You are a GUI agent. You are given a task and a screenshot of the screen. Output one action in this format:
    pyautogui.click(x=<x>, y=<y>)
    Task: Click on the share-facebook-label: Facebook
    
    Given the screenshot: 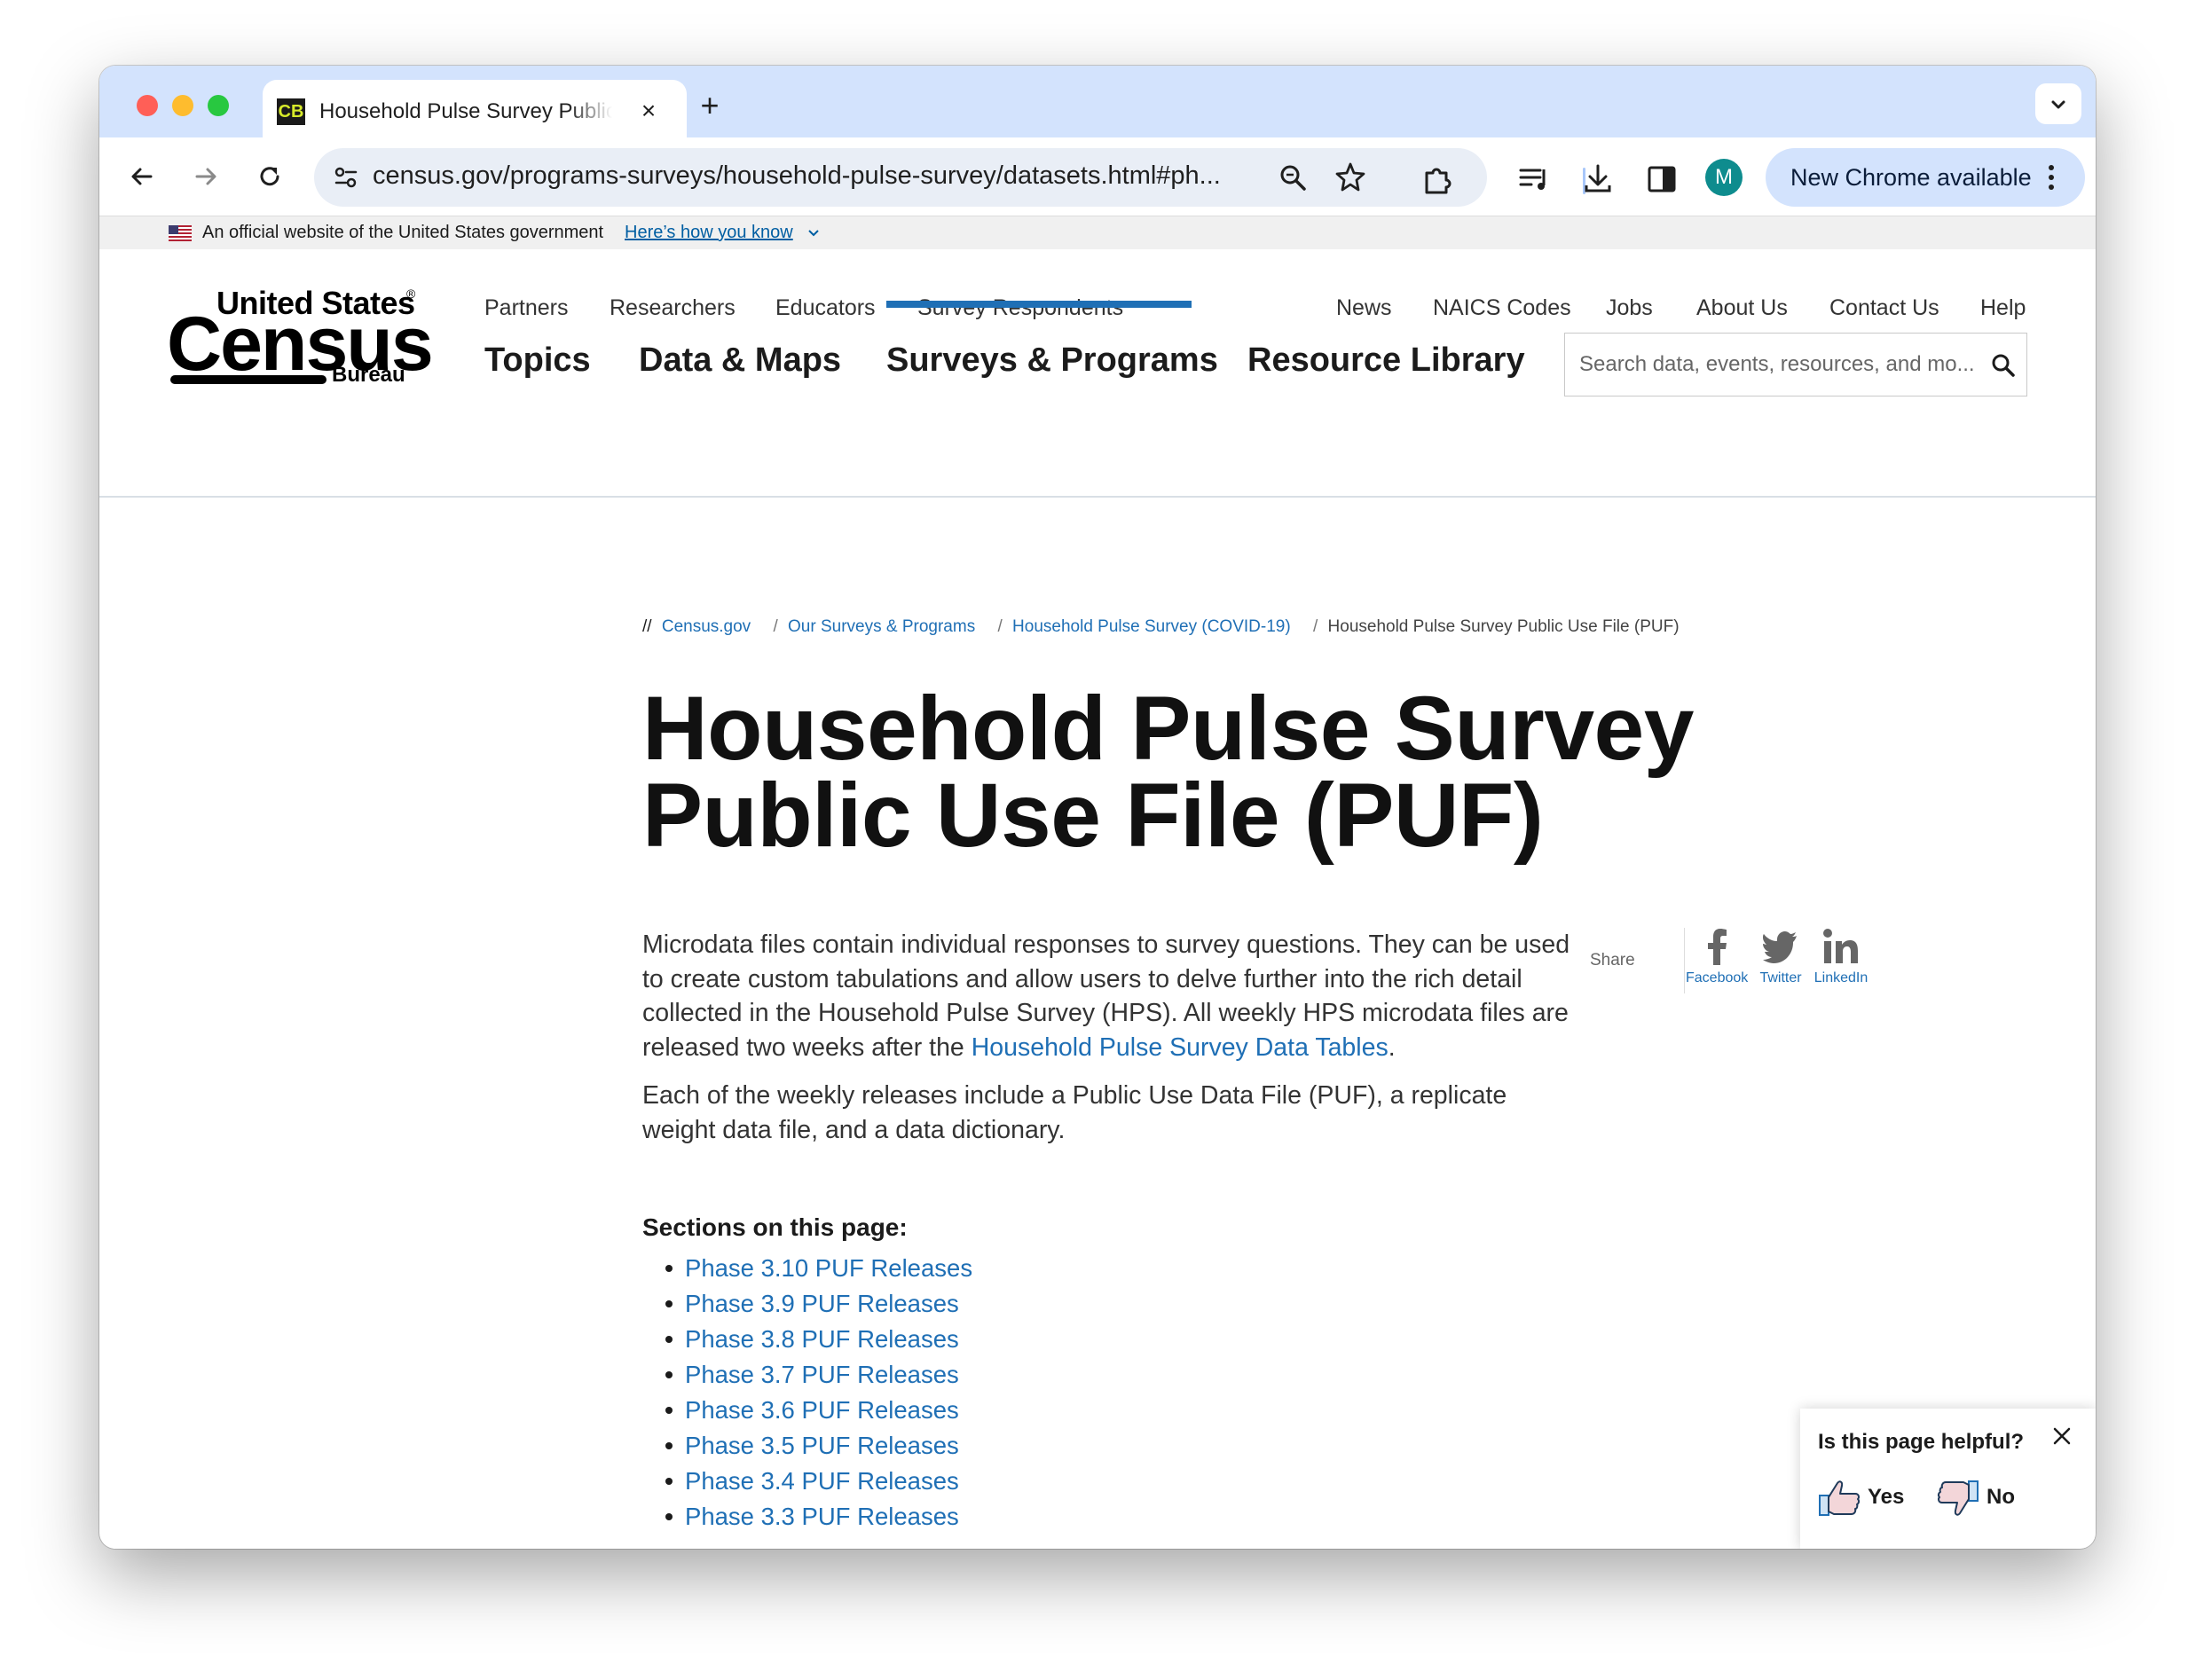 What is the action you would take?
    pyautogui.click(x=1717, y=977)
    